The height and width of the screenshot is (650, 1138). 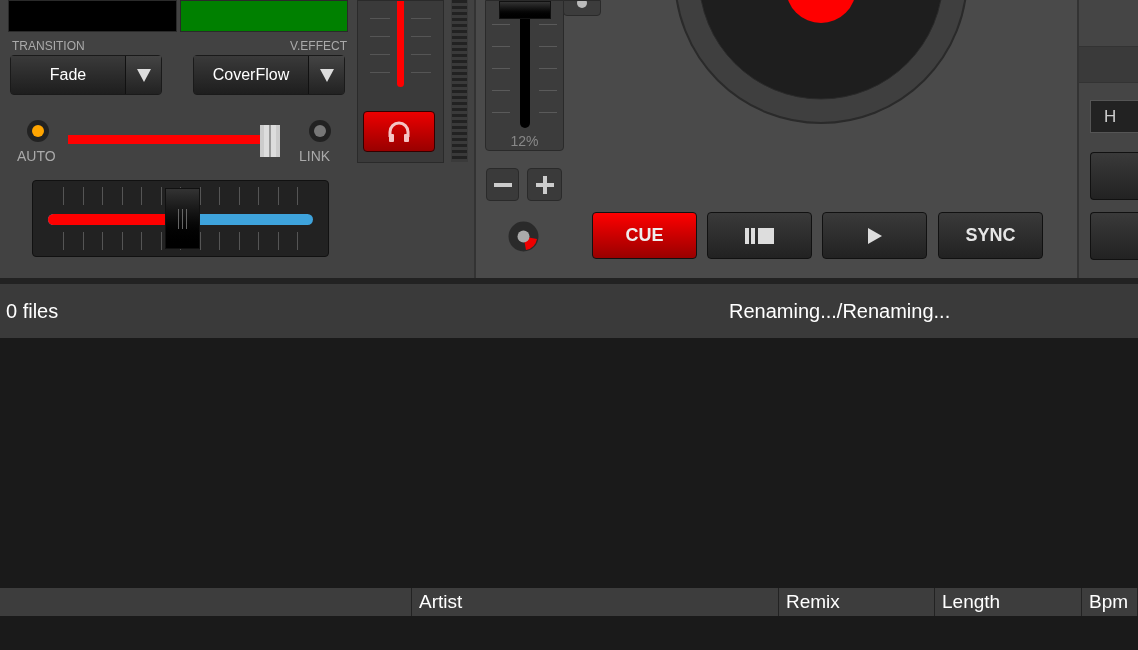 What do you see at coordinates (36, 156) in the screenshot?
I see `auto-label: AUTO` at bounding box center [36, 156].